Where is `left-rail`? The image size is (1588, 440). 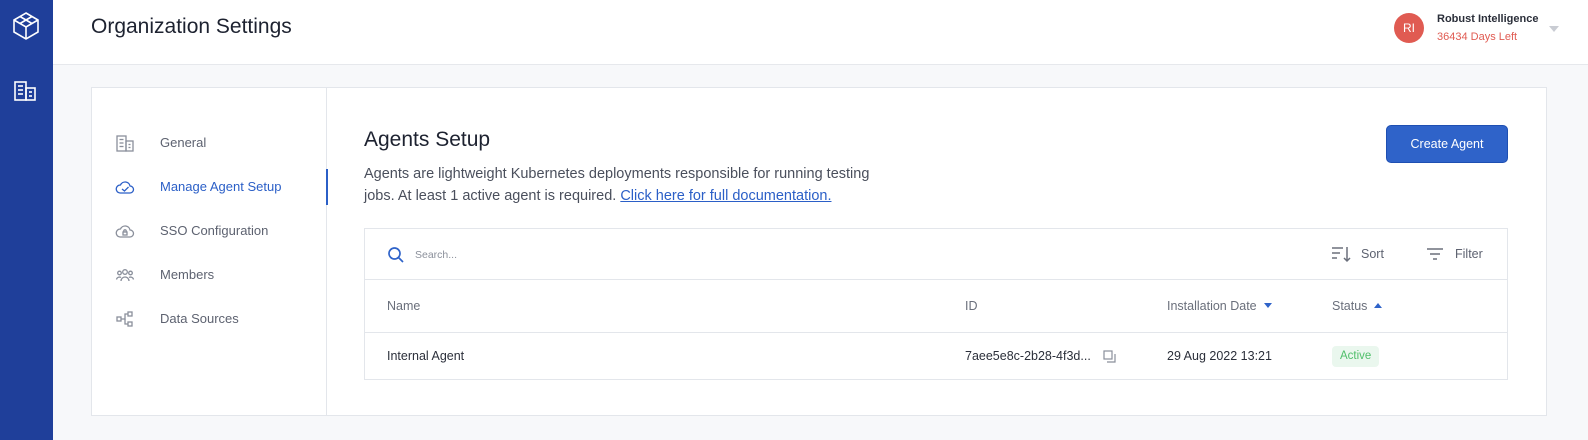
left-rail is located at coordinates (26, 220).